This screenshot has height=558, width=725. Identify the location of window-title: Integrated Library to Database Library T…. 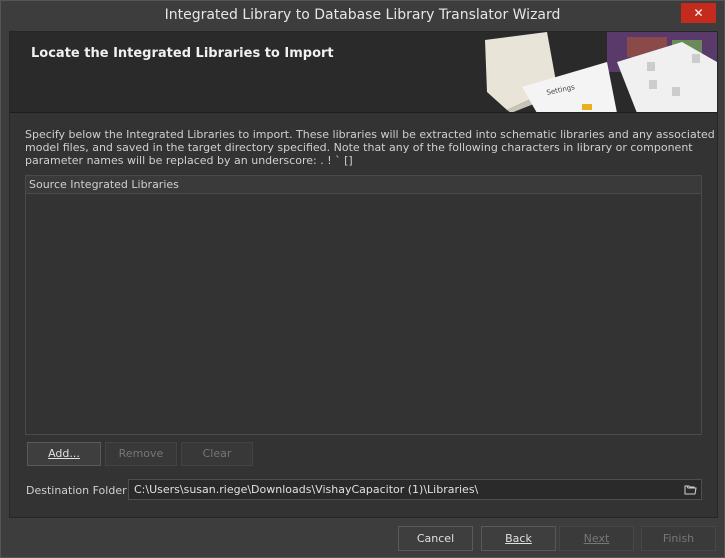
(362, 15).